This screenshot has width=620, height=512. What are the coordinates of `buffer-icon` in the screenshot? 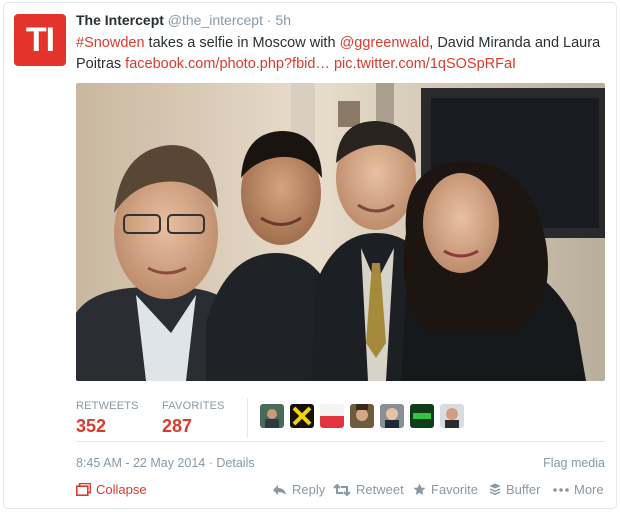 It's located at (495, 489).